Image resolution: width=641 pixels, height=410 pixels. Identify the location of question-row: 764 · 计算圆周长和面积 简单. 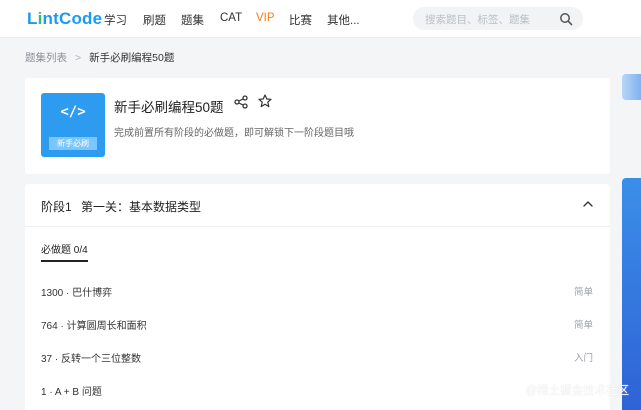
(317, 323).